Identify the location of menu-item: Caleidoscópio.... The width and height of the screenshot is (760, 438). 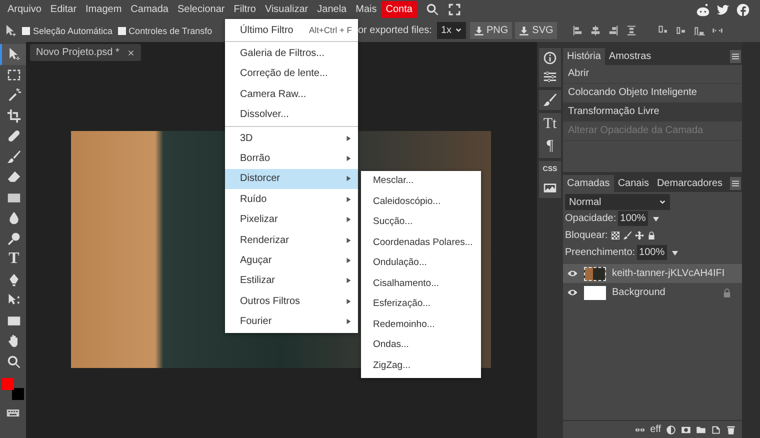
(421, 202).